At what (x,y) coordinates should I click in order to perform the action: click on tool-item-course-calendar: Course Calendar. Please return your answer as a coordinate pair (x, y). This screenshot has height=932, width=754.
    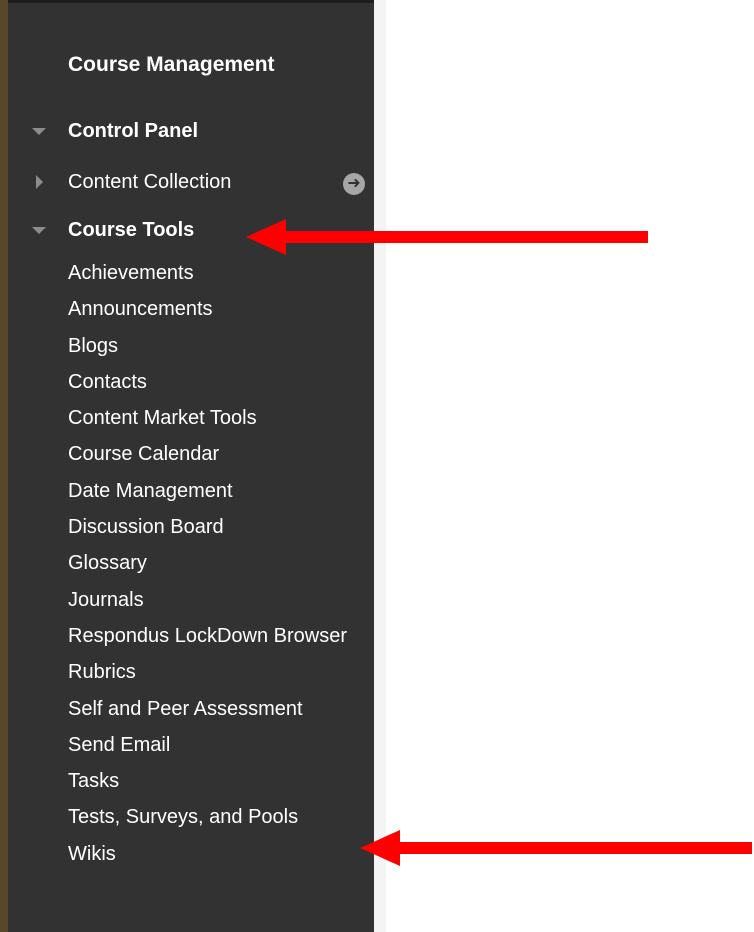
    Looking at the image, I should click on (218, 454).